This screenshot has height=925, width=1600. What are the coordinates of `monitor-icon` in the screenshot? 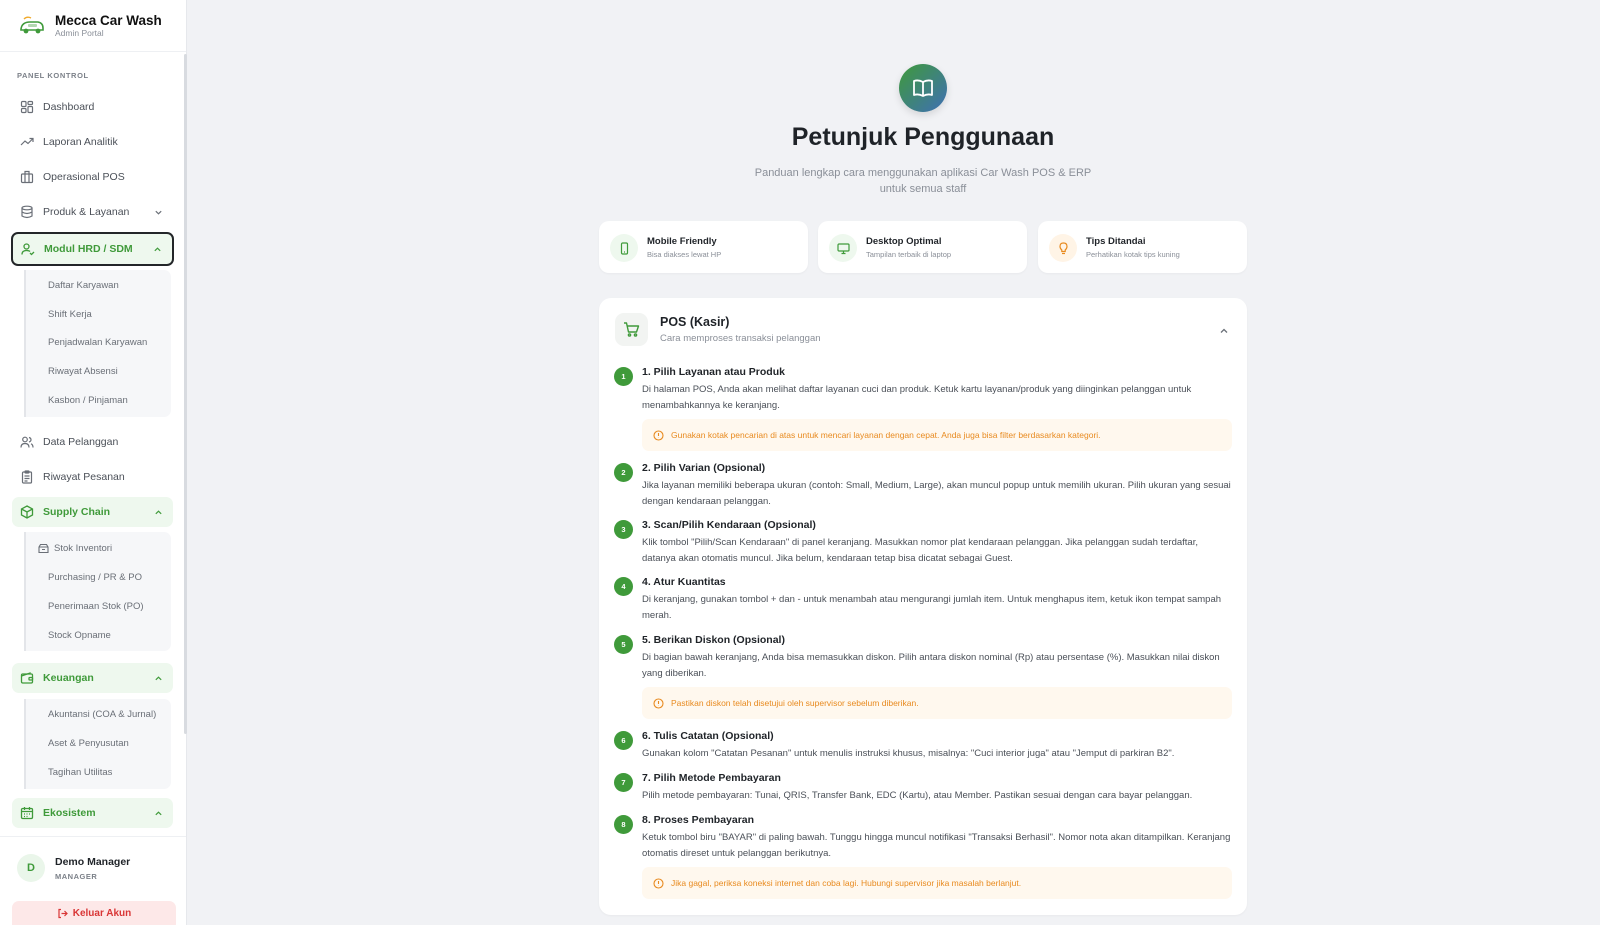 It's located at (843, 248).